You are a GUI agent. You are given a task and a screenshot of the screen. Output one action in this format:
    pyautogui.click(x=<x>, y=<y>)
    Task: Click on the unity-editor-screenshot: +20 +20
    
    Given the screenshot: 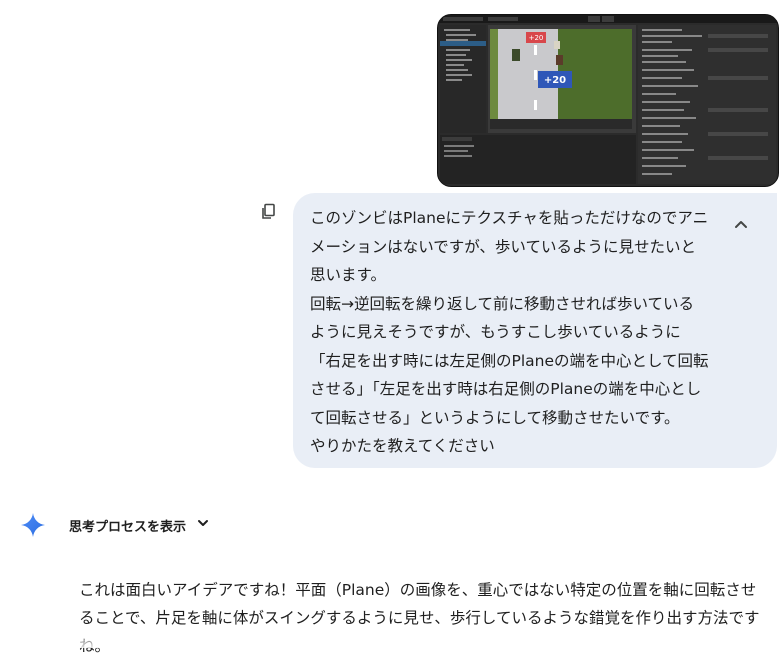 What is the action you would take?
    pyautogui.click(x=608, y=100)
    